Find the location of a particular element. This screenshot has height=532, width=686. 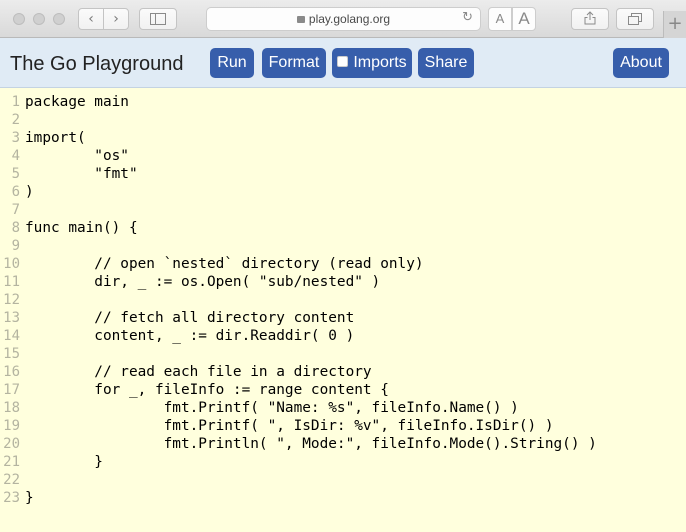

code-line: 14 content, _ := dir.Readdir( 0 ) is located at coordinates (343, 336).